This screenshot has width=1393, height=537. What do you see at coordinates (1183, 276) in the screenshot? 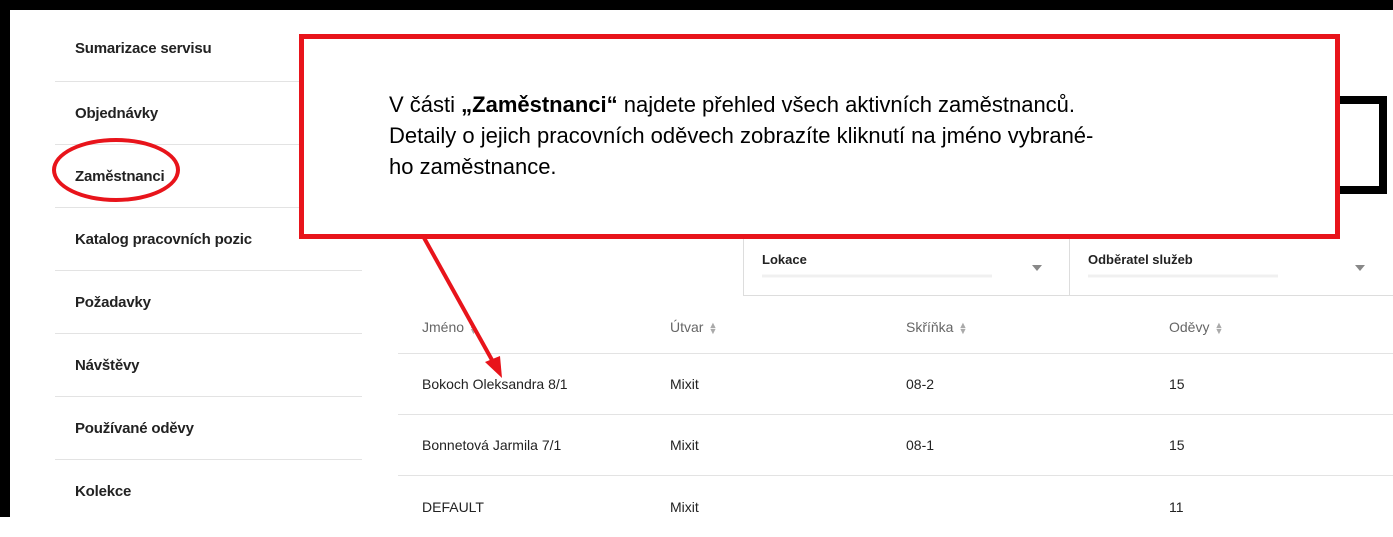
I see `customer-filter-value` at bounding box center [1183, 276].